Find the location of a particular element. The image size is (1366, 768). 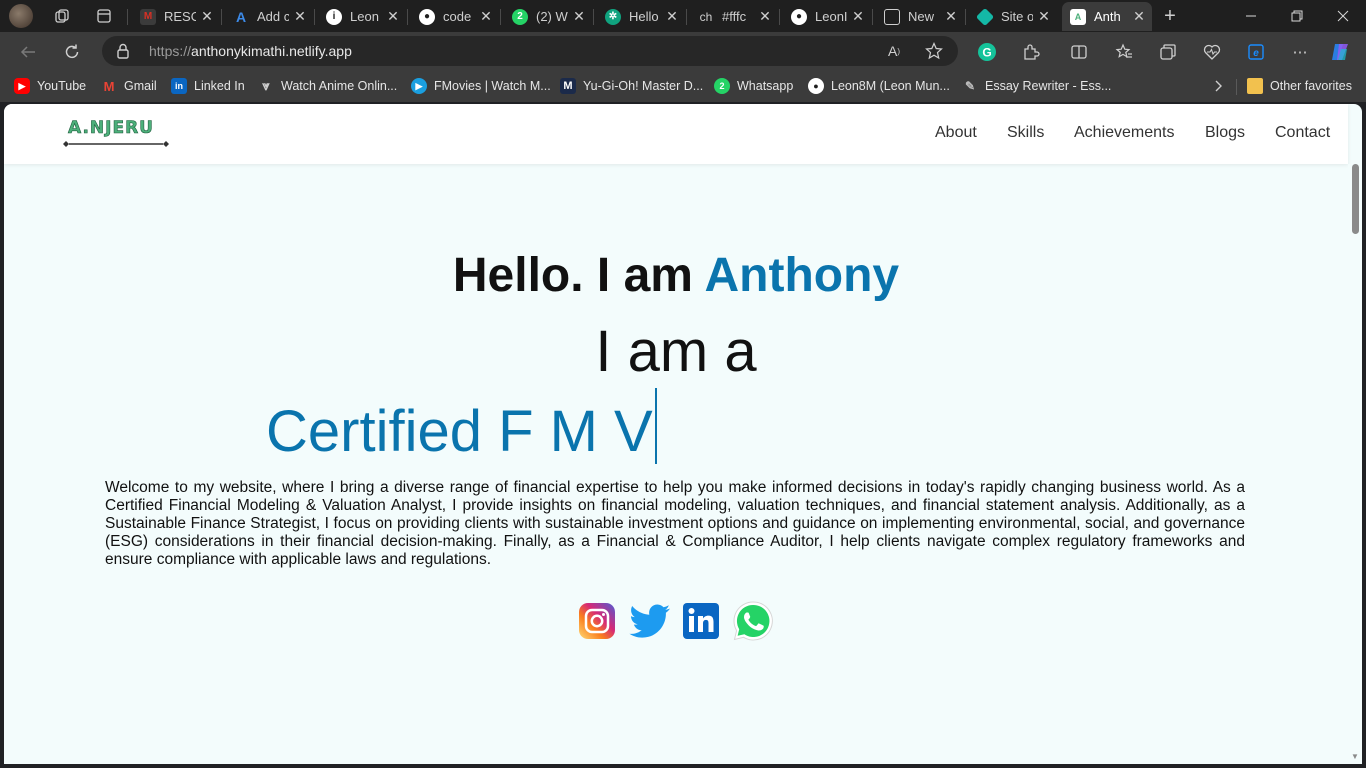

nav-contact: Contact is located at coordinates (1302, 133).